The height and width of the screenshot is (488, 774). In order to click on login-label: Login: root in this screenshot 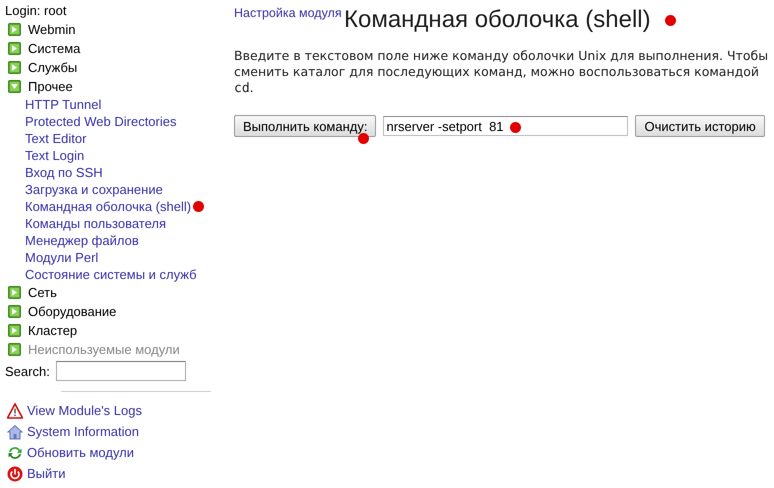, I will do `click(36, 11)`.